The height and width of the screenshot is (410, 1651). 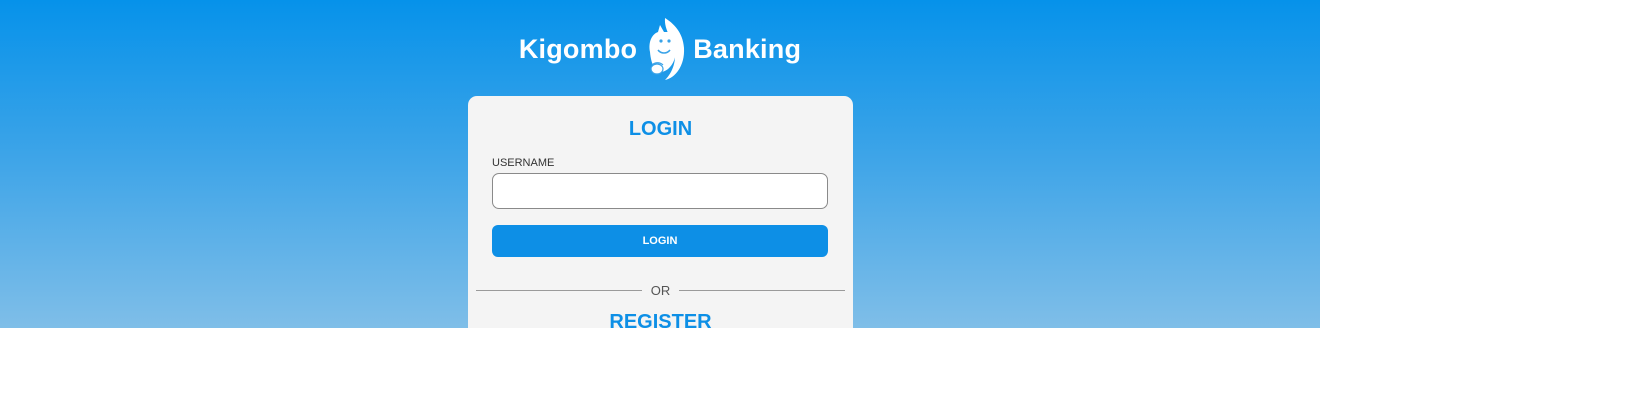 What do you see at coordinates (660, 319) in the screenshot?
I see `register-link: REGISTER` at bounding box center [660, 319].